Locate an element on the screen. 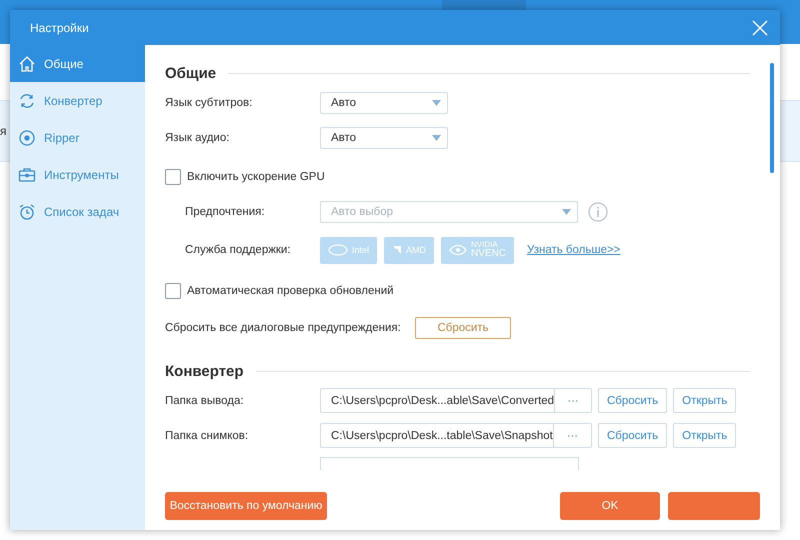 Image resolution: width=800 pixels, height=540 pixels. section-heading: Общие is located at coordinates (190, 73).